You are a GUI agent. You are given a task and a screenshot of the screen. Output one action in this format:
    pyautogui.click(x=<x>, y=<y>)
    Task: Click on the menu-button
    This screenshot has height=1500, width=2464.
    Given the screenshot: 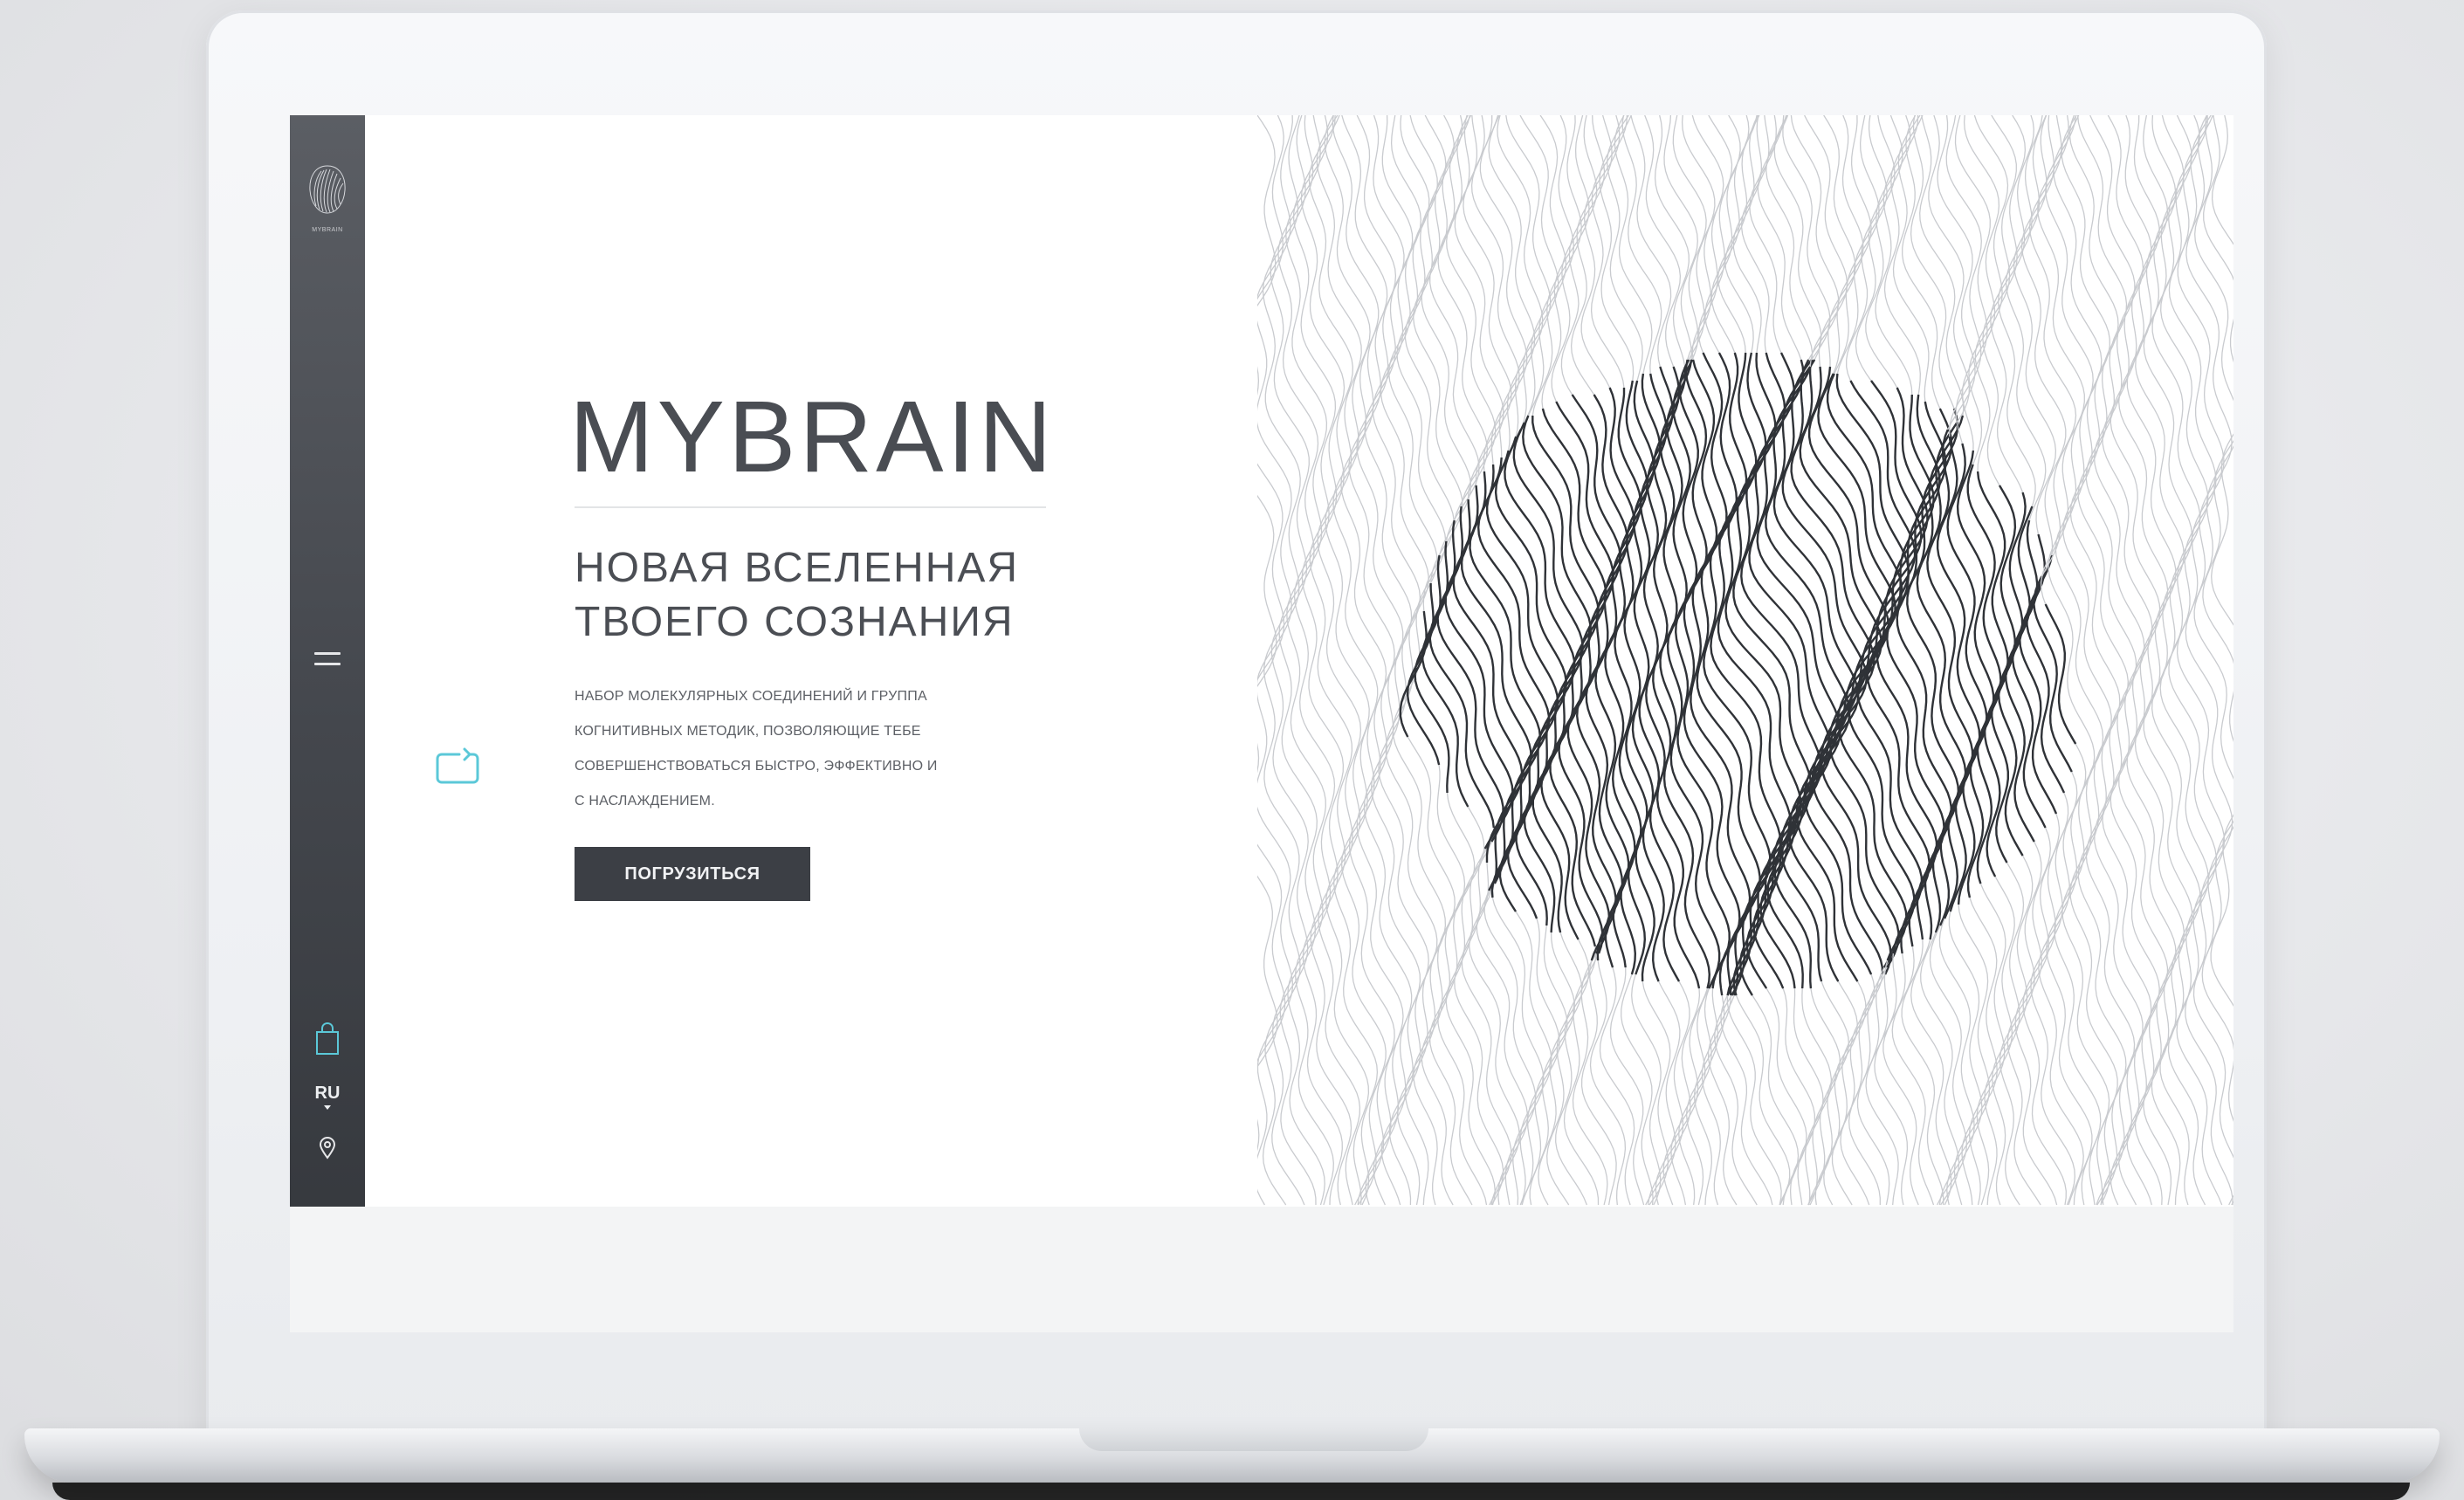 What is the action you would take?
    pyautogui.click(x=328, y=659)
    